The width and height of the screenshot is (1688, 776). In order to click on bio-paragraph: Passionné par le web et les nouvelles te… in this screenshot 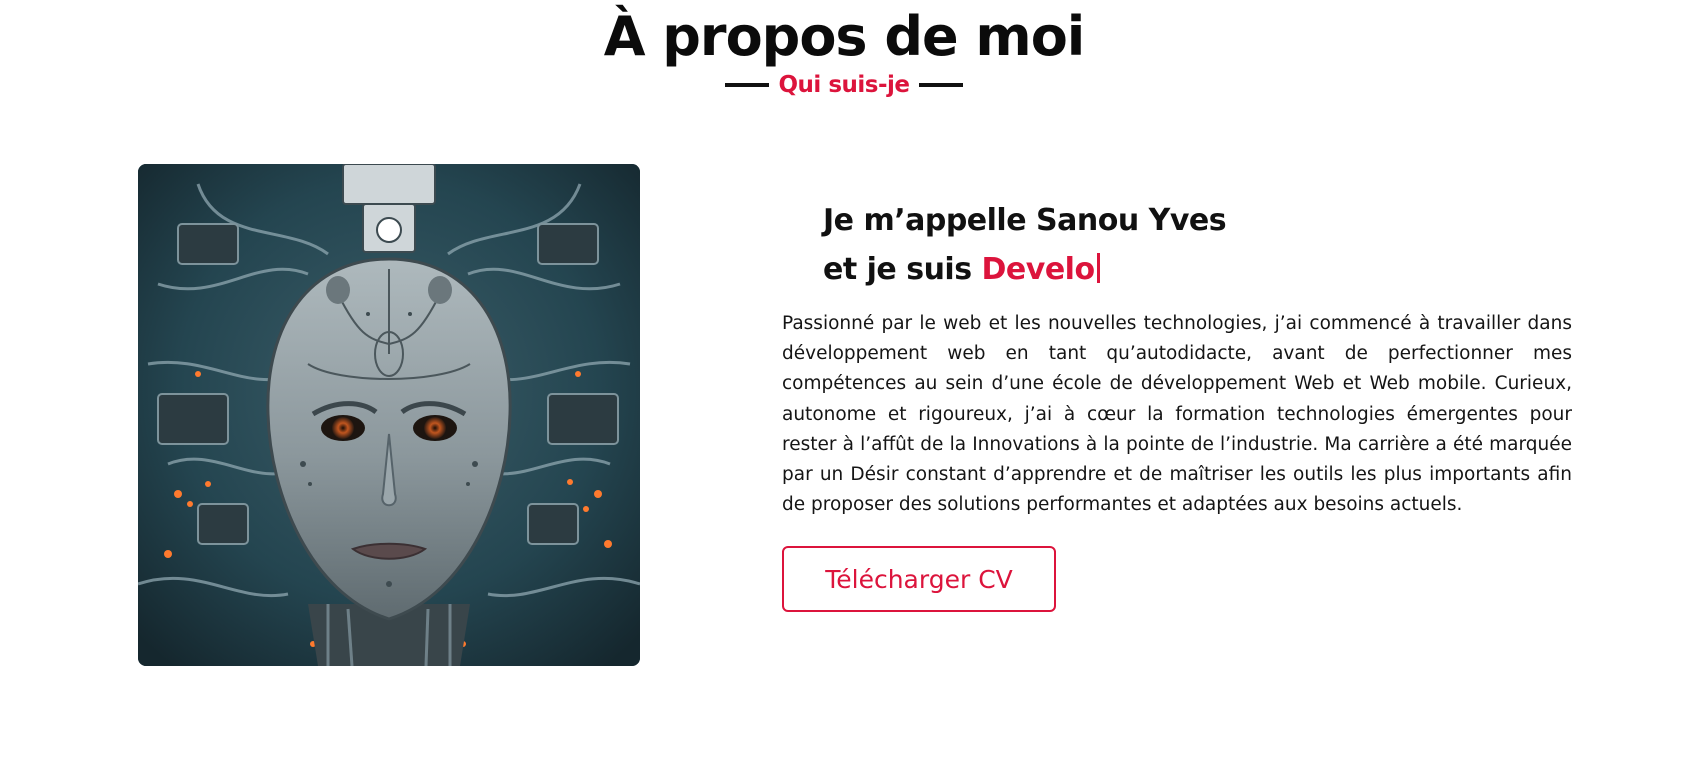, I will do `click(1177, 414)`.